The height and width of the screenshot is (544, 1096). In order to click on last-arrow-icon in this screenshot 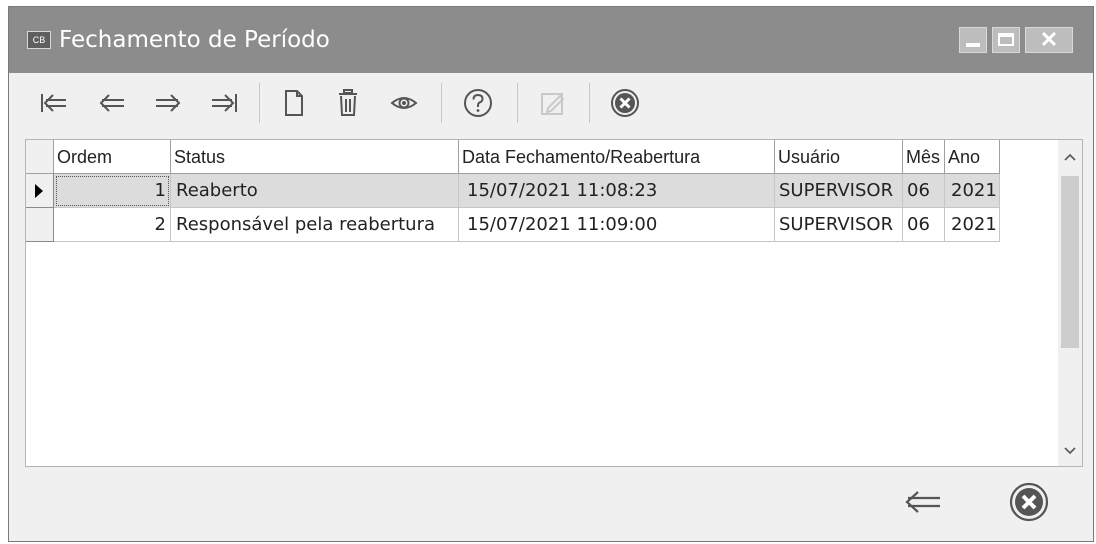, I will do `click(224, 103)`.